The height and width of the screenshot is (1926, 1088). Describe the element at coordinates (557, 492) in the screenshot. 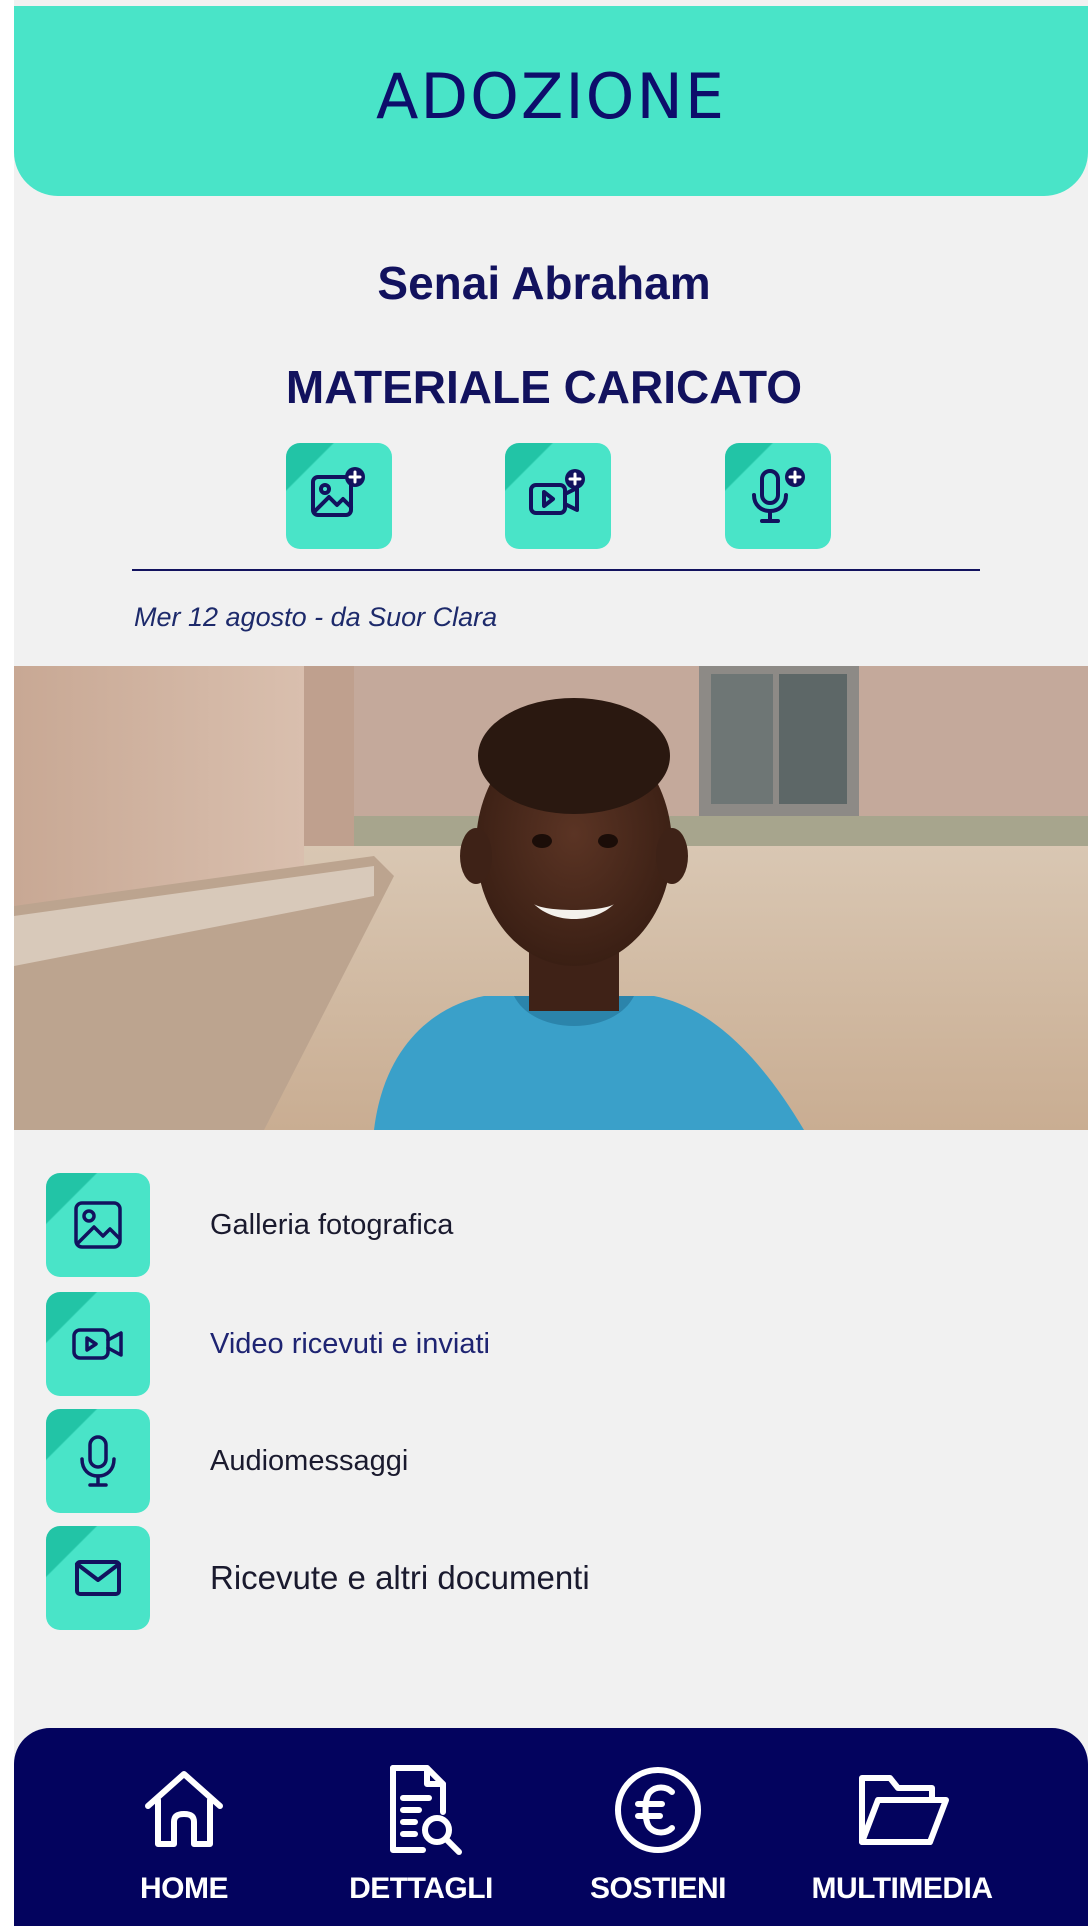

I see `add-video-icon` at that location.